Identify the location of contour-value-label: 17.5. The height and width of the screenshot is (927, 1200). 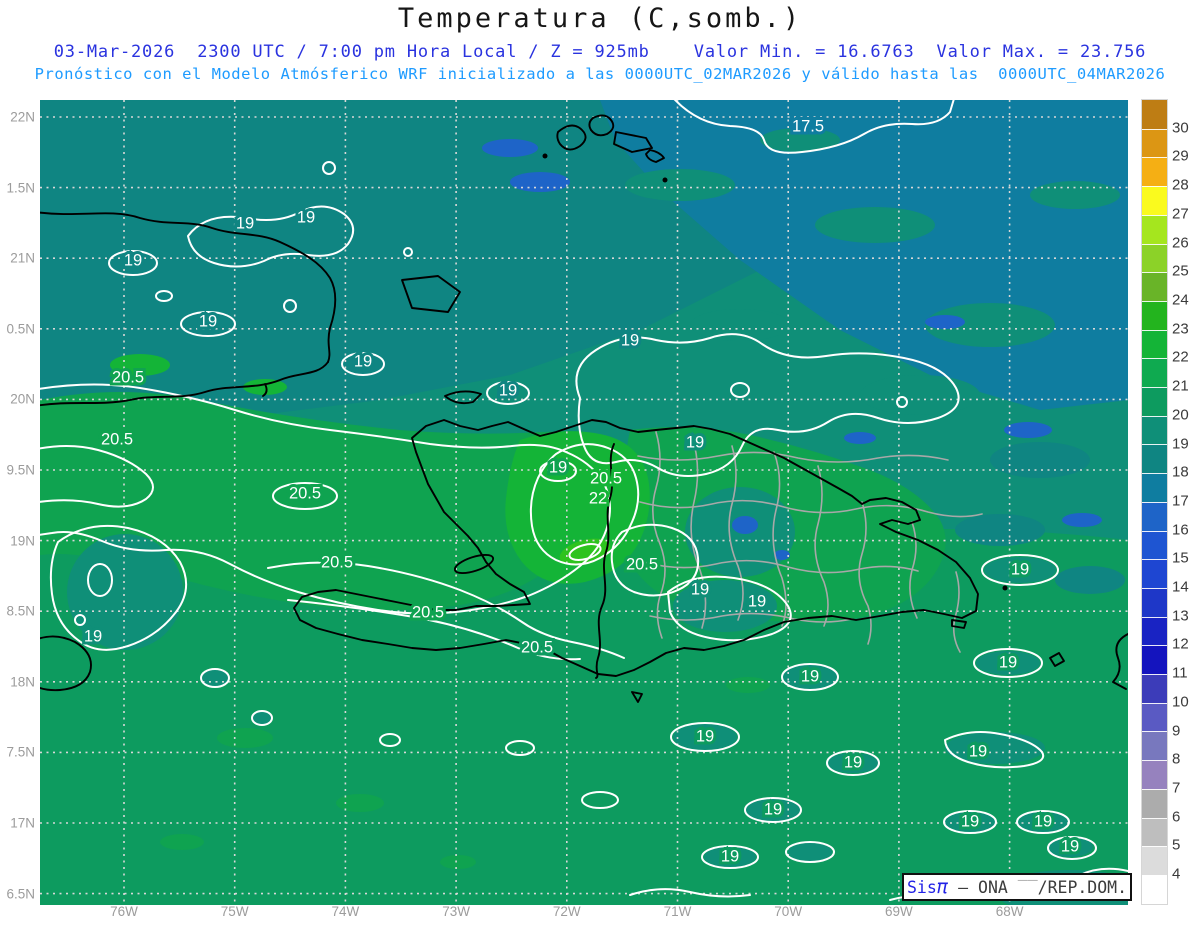
(808, 126).